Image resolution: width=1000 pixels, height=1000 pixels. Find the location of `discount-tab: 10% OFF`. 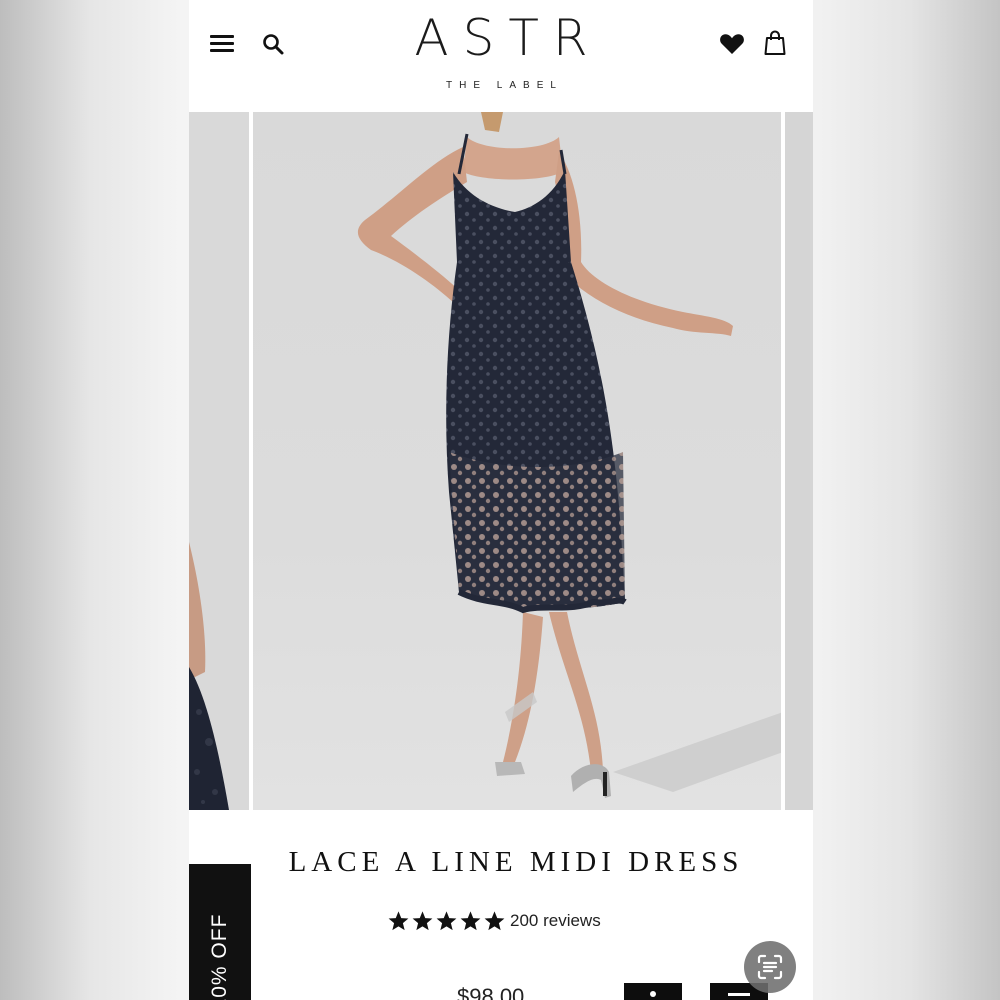

discount-tab: 10% OFF is located at coordinates (220, 932).